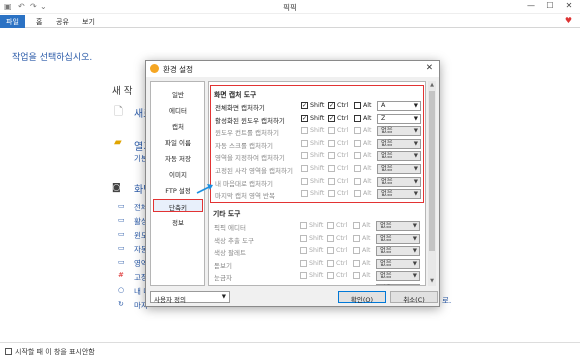 The height and width of the screenshot is (361, 580). I want to click on tab-home: 홈, so click(39, 21).